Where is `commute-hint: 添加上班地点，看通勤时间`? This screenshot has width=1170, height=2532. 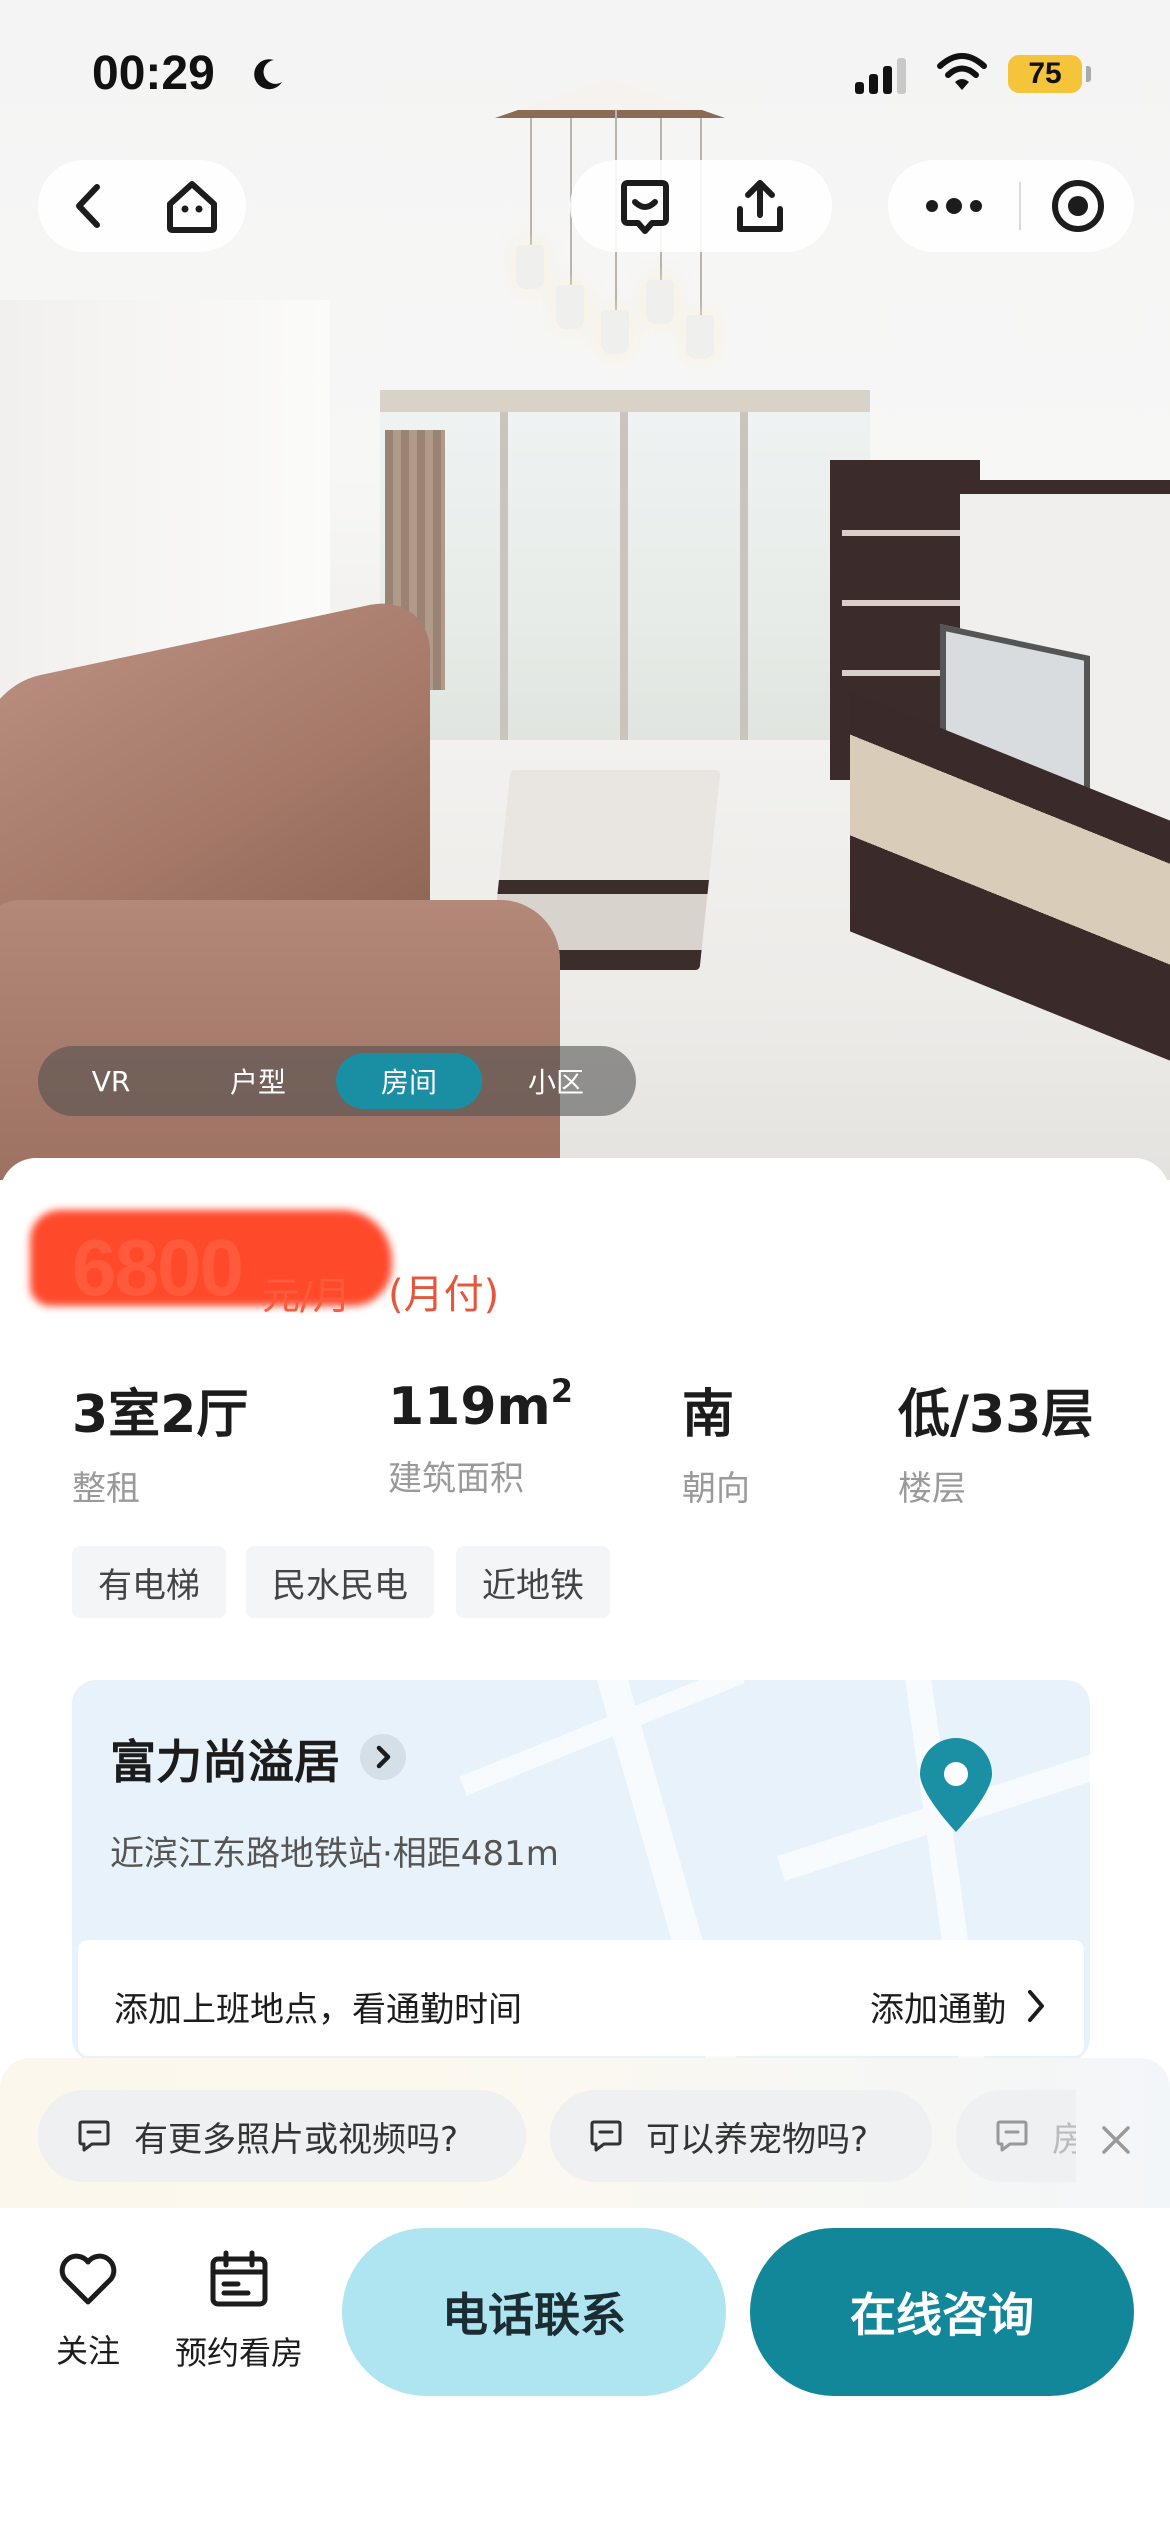
commute-hint: 添加上班地点，看通勤时间 is located at coordinates (318, 2010).